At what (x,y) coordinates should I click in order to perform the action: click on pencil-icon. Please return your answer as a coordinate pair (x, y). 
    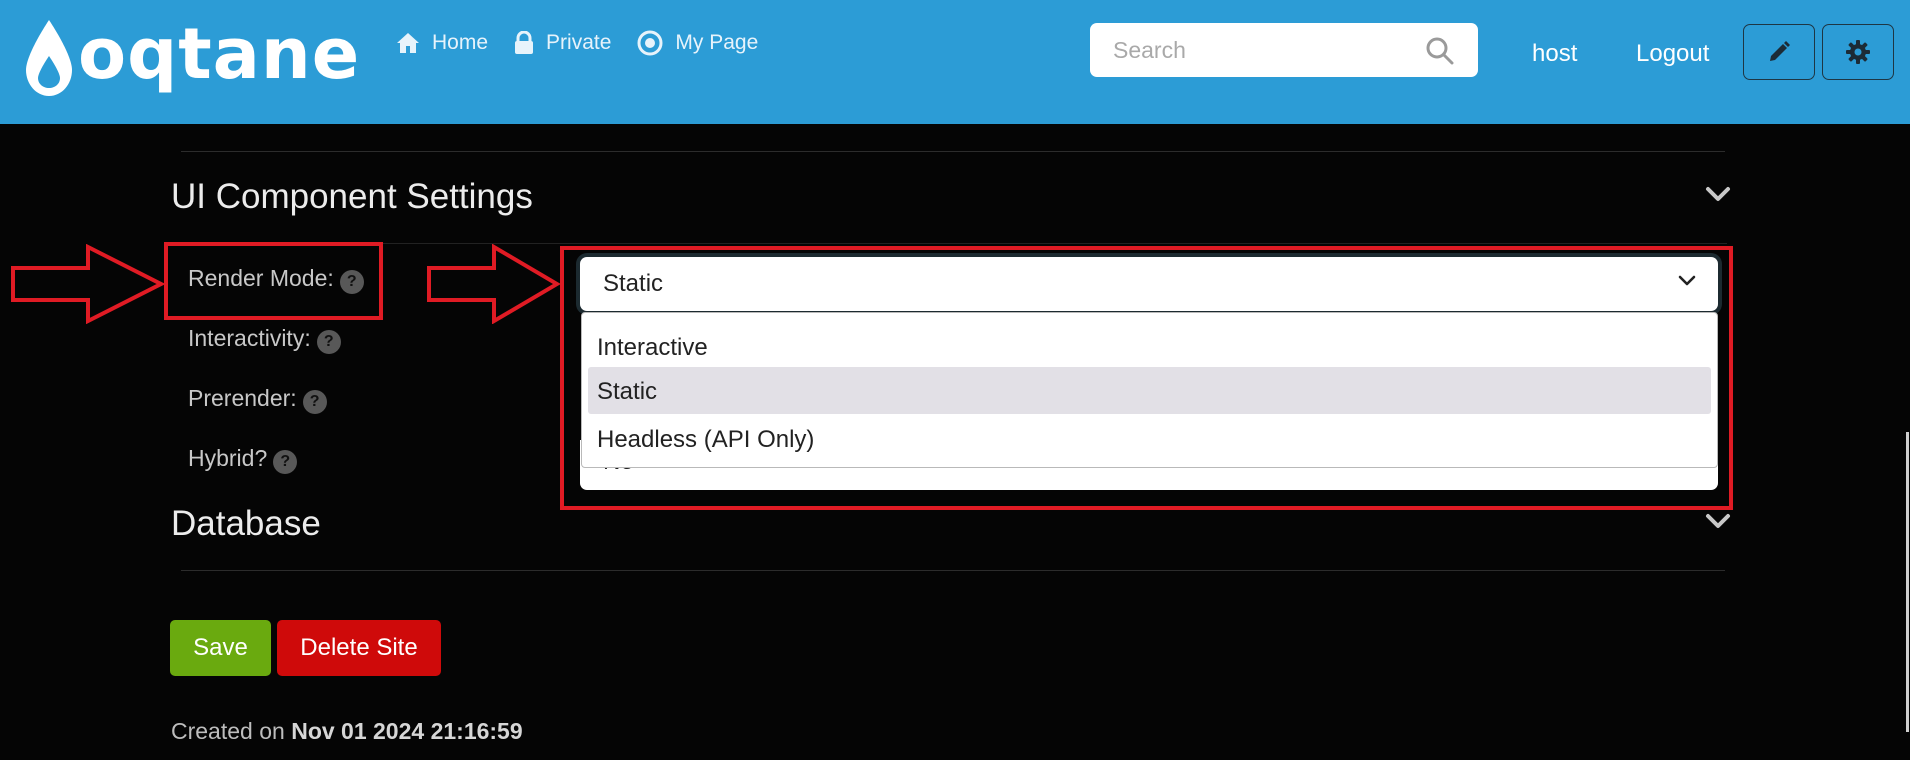
    Looking at the image, I should click on (1780, 51).